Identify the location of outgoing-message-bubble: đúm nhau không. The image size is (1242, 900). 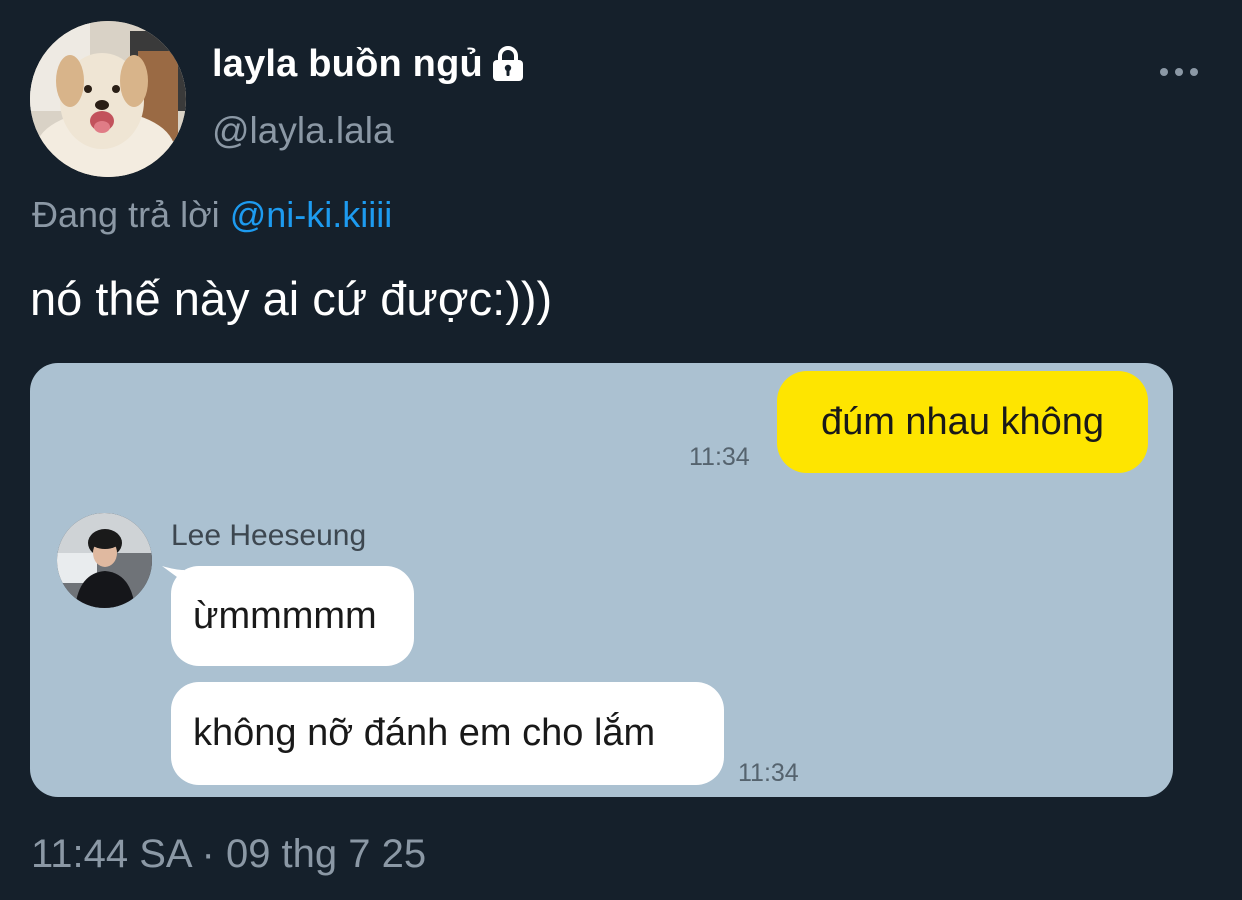
(962, 422).